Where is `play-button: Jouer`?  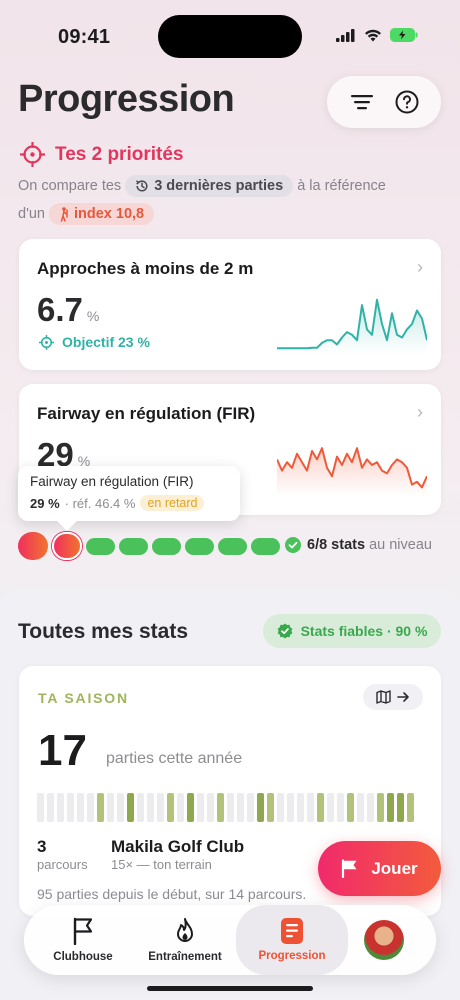
play-button: Jouer is located at coordinates (379, 868).